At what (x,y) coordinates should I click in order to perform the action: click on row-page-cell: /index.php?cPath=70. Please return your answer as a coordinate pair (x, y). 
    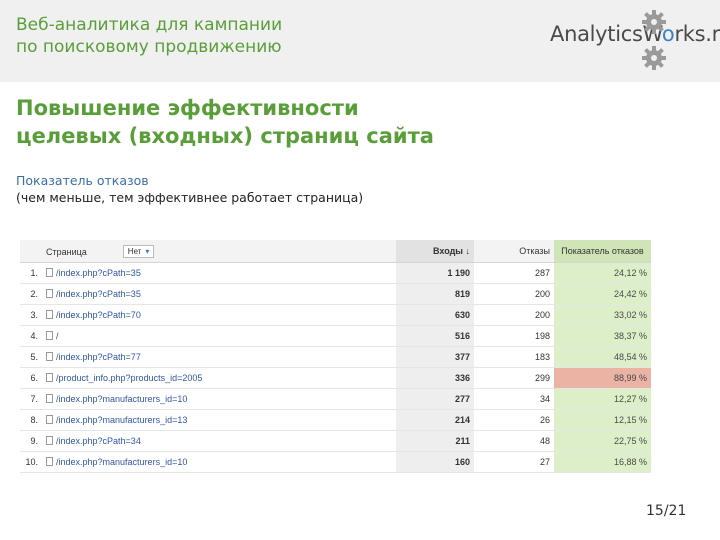
    Looking at the image, I should click on (219, 315).